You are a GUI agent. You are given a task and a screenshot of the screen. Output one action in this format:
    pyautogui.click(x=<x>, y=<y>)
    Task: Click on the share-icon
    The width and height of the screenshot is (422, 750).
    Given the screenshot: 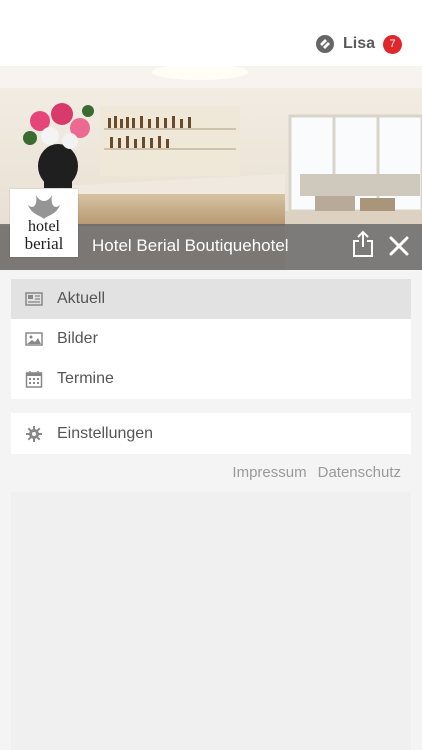 What is the action you would take?
    pyautogui.click(x=363, y=244)
    